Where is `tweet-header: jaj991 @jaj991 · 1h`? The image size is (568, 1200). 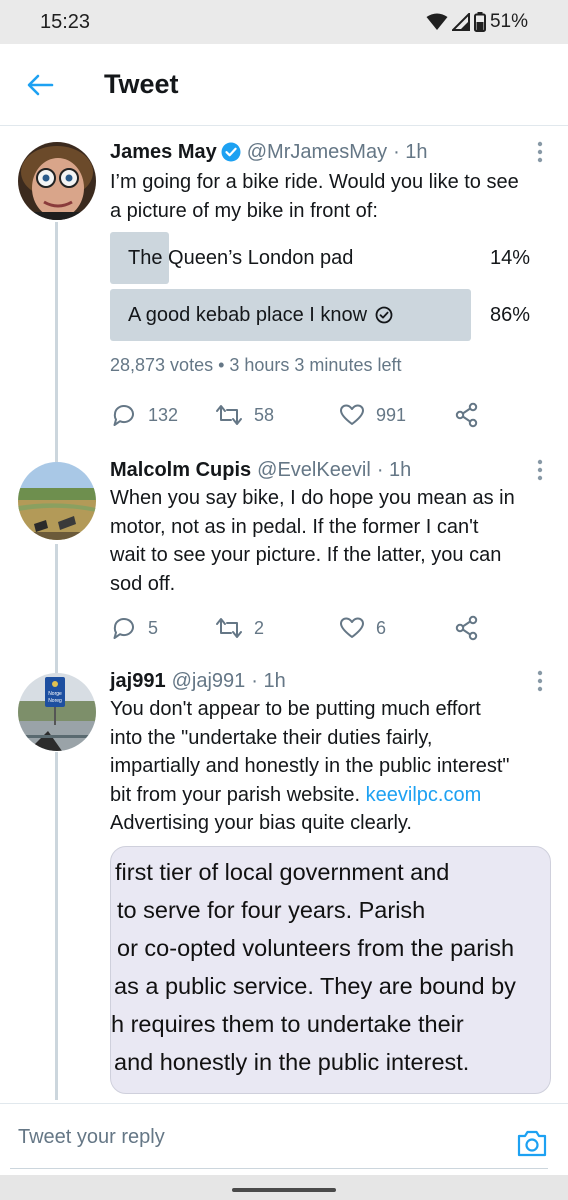 tweet-header: jaj991 @jaj991 · 1h is located at coordinates (198, 681).